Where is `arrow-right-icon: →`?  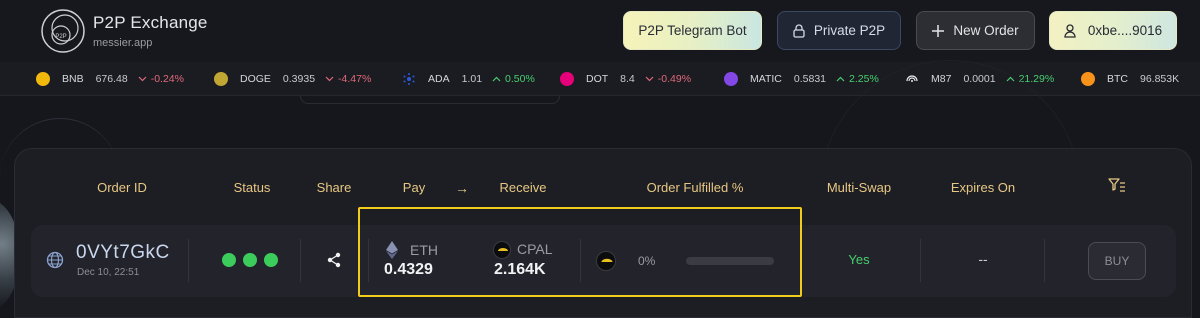 arrow-right-icon: → is located at coordinates (462, 188).